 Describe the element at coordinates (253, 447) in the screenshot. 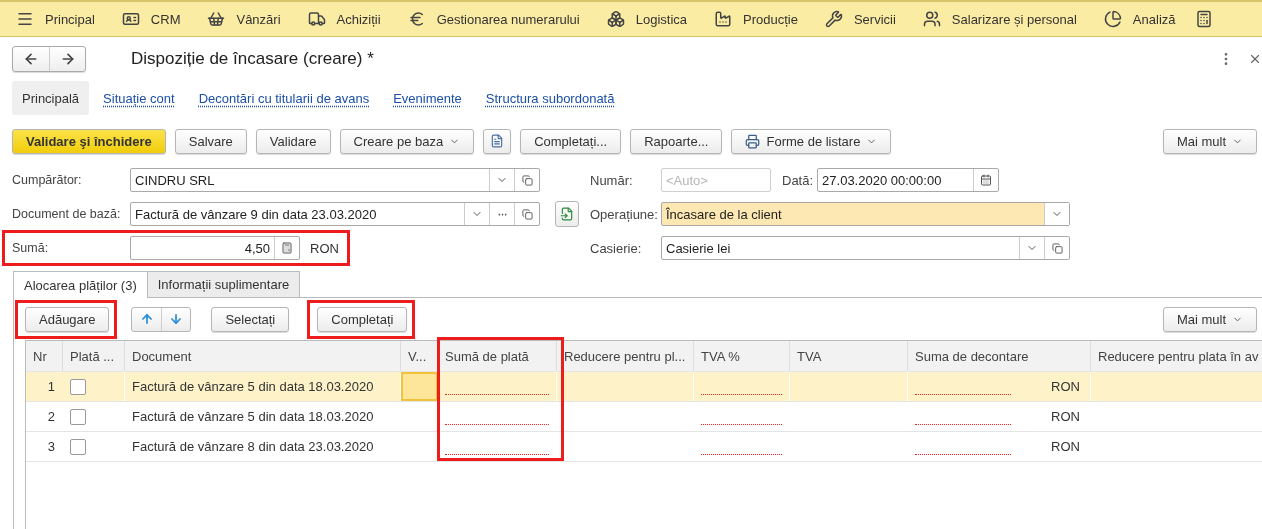

I see `table-cell-text: Factură de vânzare 8 din data 23.03.2020` at that location.